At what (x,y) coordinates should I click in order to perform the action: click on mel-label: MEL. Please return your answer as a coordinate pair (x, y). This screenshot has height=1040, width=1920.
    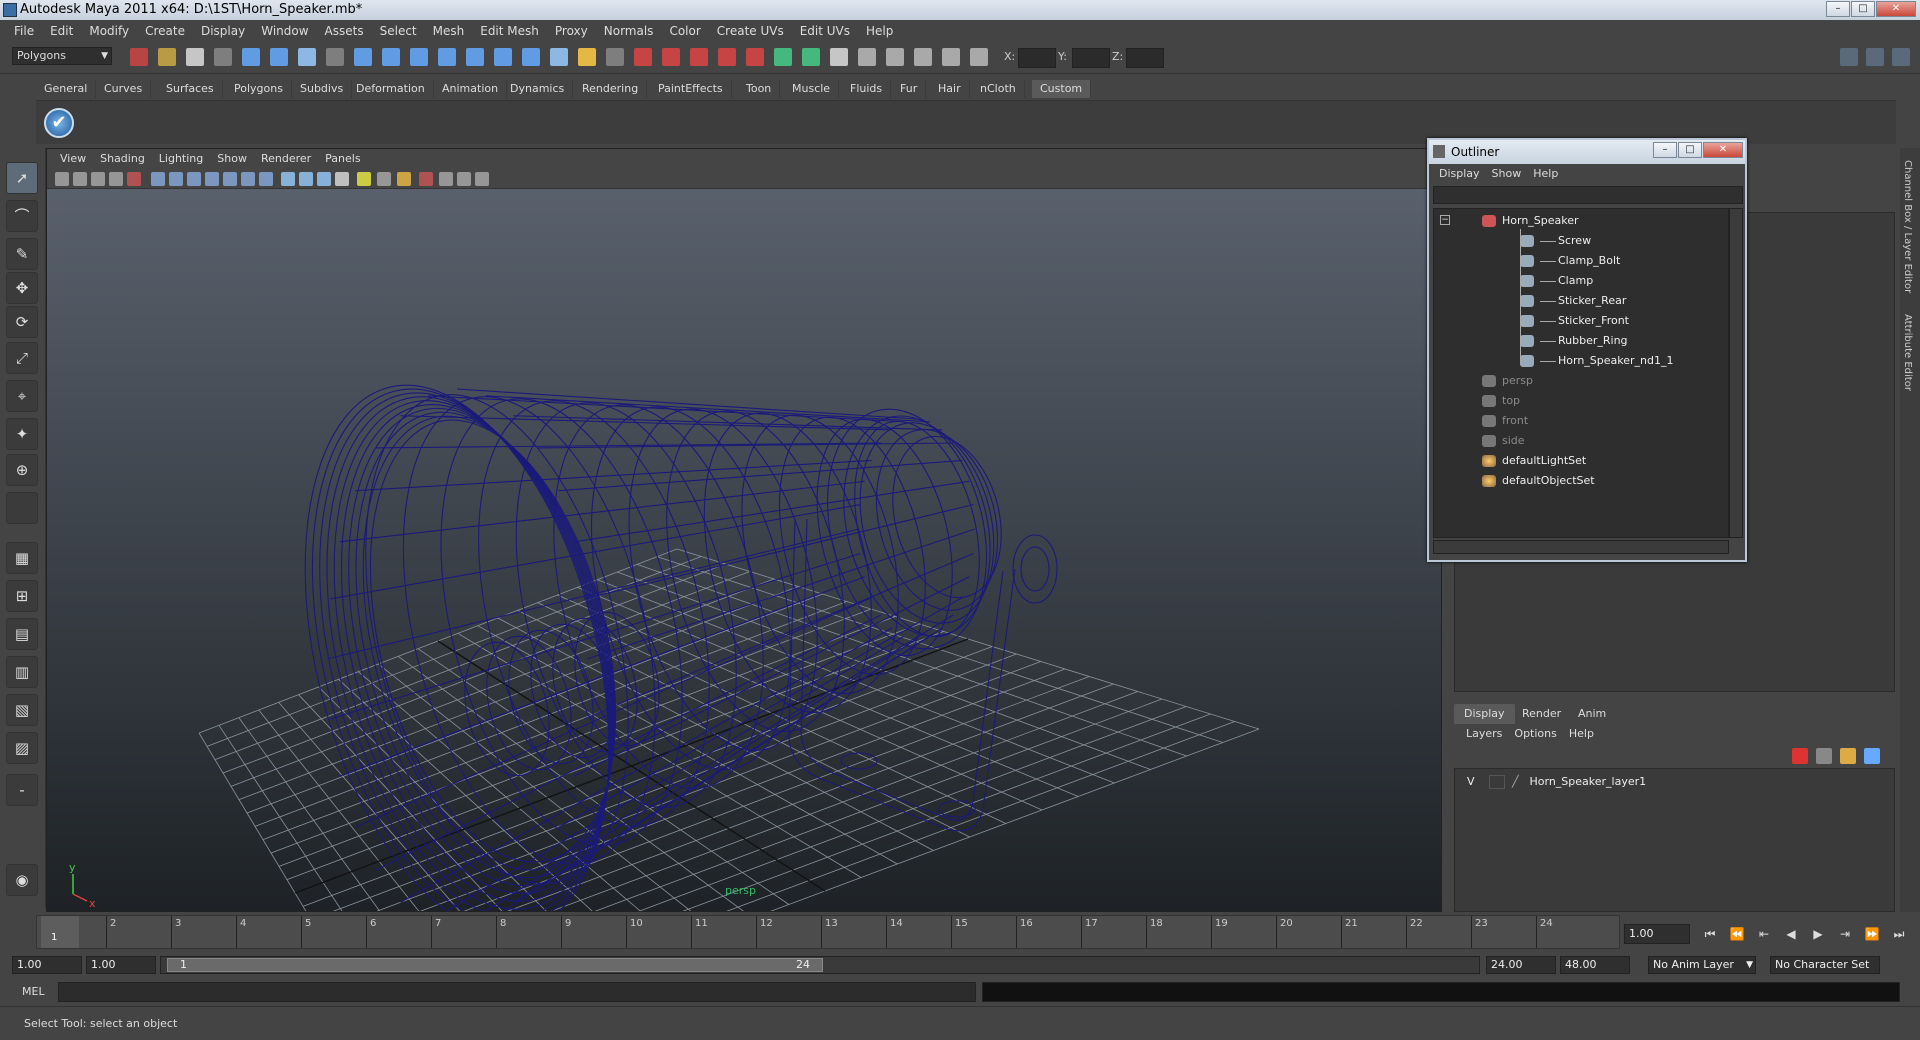
    Looking at the image, I should click on (33, 991).